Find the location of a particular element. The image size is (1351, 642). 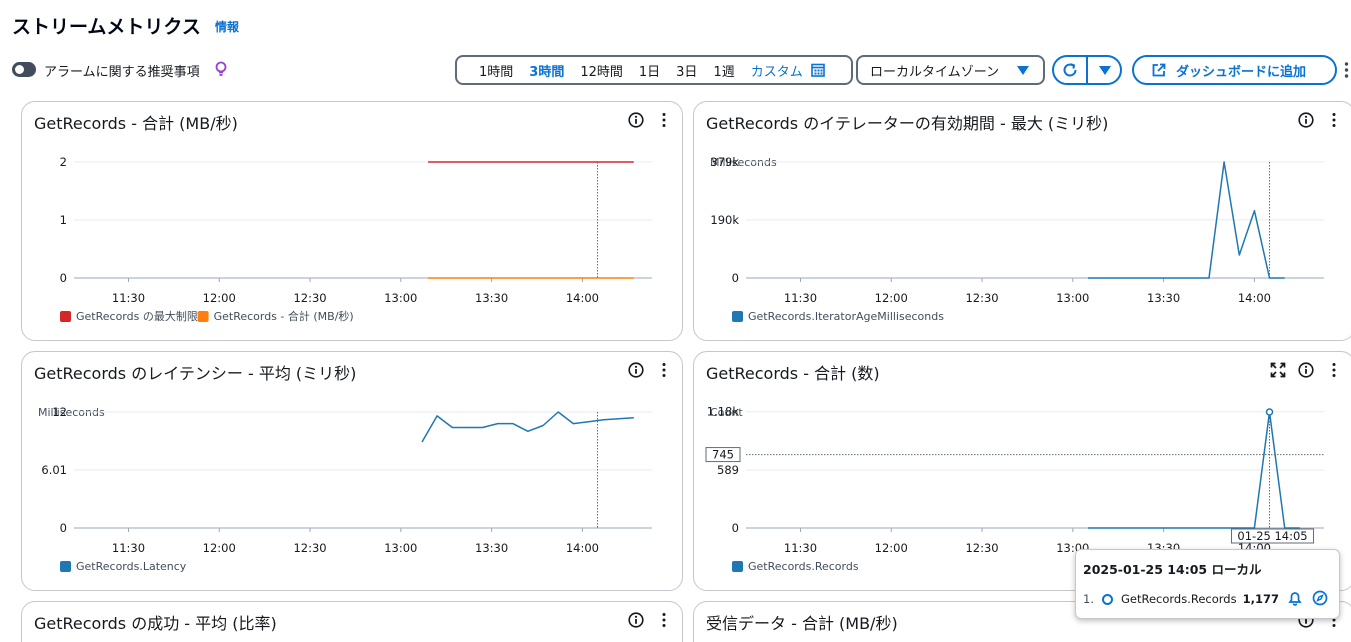

y-tick-label: 379k is located at coordinates (724, 162).